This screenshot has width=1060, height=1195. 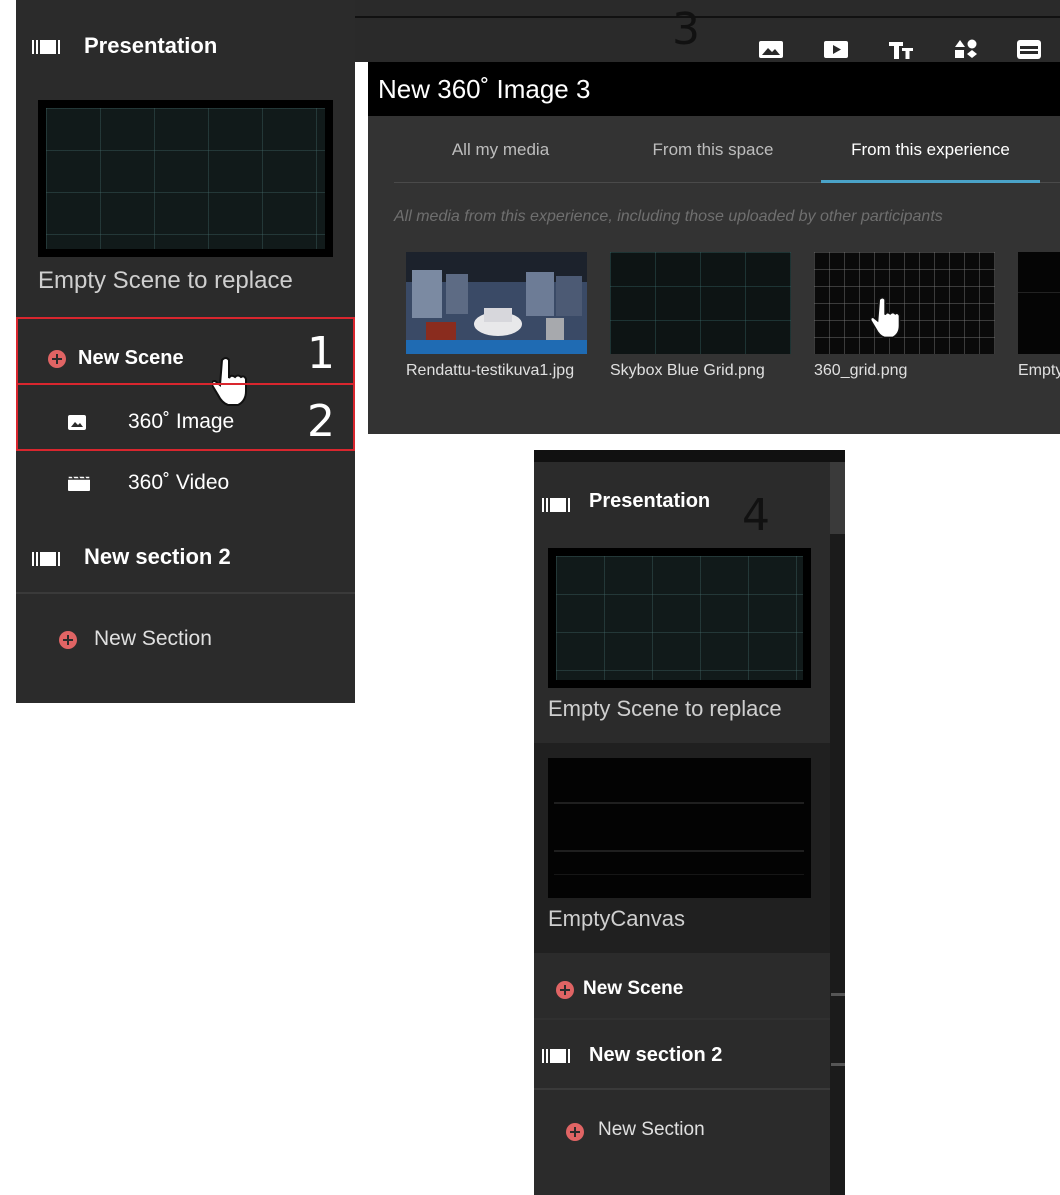 What do you see at coordinates (687, 370) in the screenshot?
I see `media-filename: Skybox Blue Grid.png` at bounding box center [687, 370].